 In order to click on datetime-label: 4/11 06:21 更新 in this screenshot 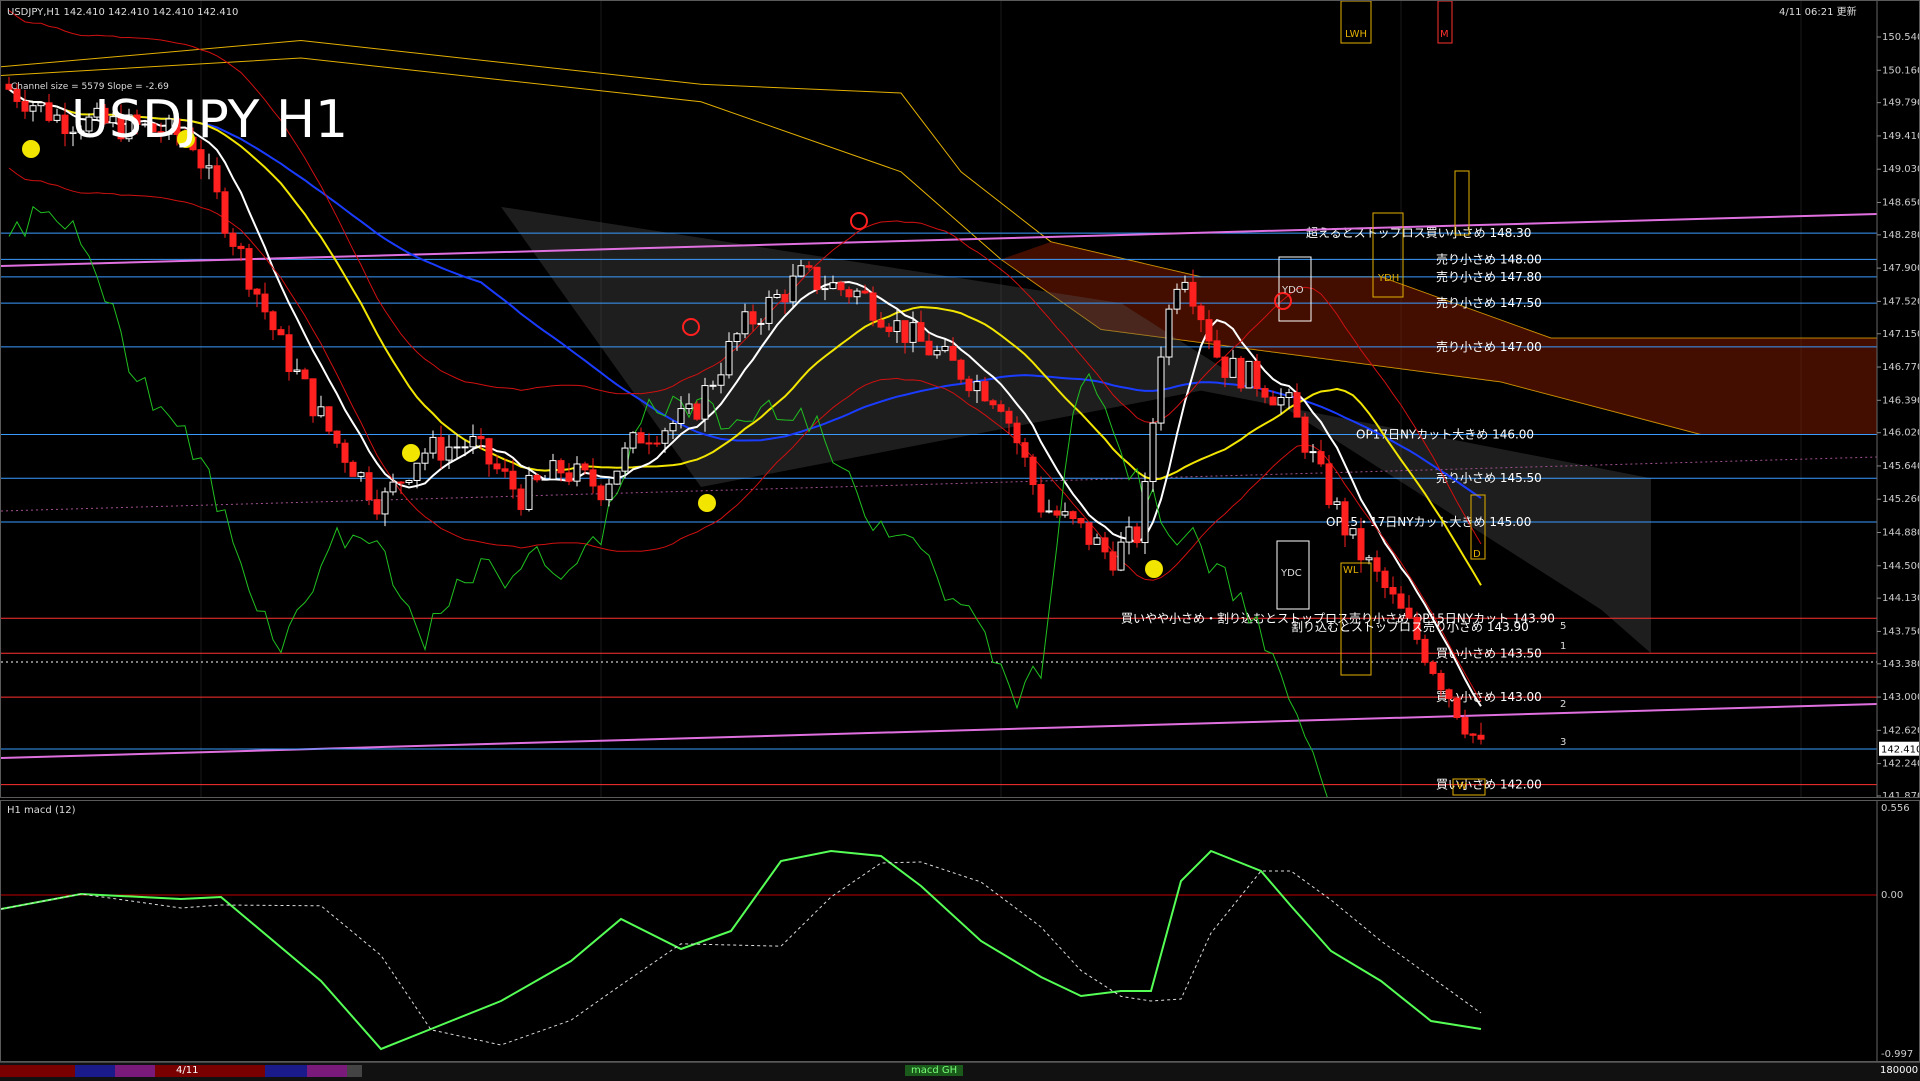, I will do `click(1818, 11)`.